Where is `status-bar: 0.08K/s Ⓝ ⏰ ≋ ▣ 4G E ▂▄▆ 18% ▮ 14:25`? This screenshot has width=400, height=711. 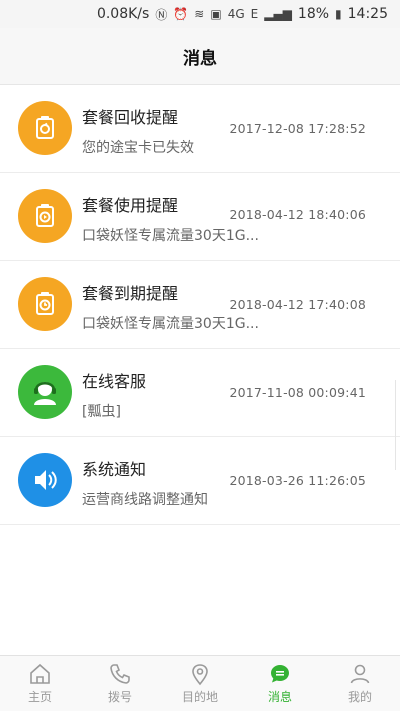 status-bar: 0.08K/s Ⓝ ⏰ ≋ ▣ 4G E ▂▄▆ 18% ▮ 14:25 is located at coordinates (200, 14).